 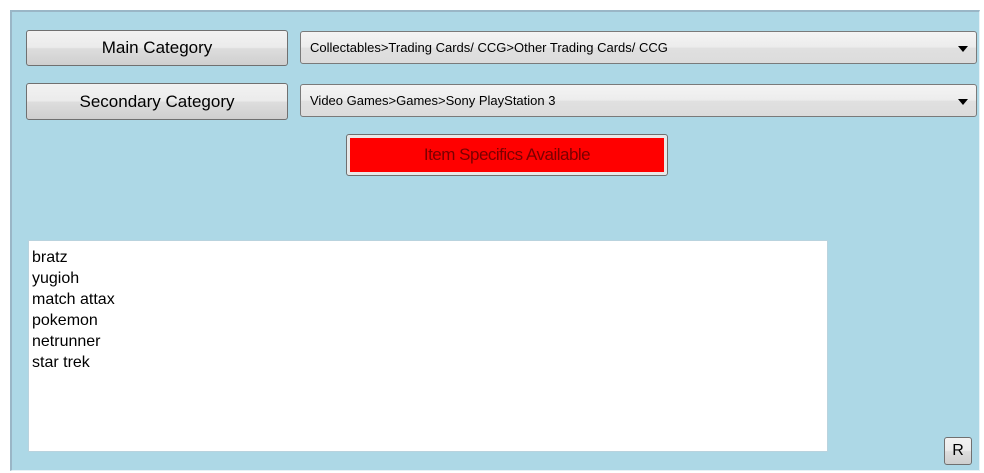 I want to click on list-item: pokemon, so click(x=429, y=320).